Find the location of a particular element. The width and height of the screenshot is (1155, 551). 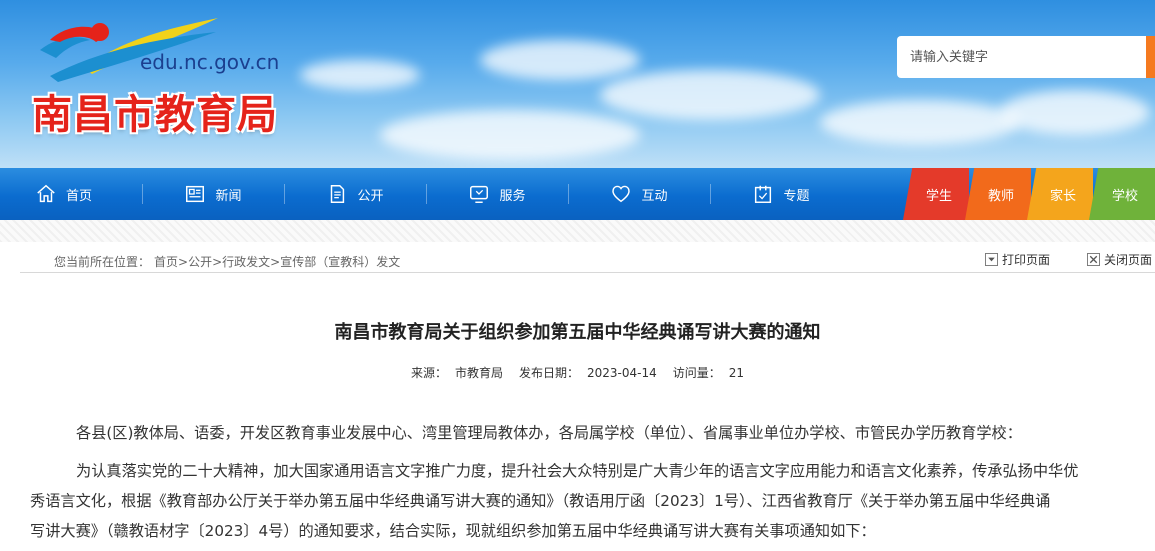

breadcrumb-item-open: 公开 is located at coordinates (200, 262).